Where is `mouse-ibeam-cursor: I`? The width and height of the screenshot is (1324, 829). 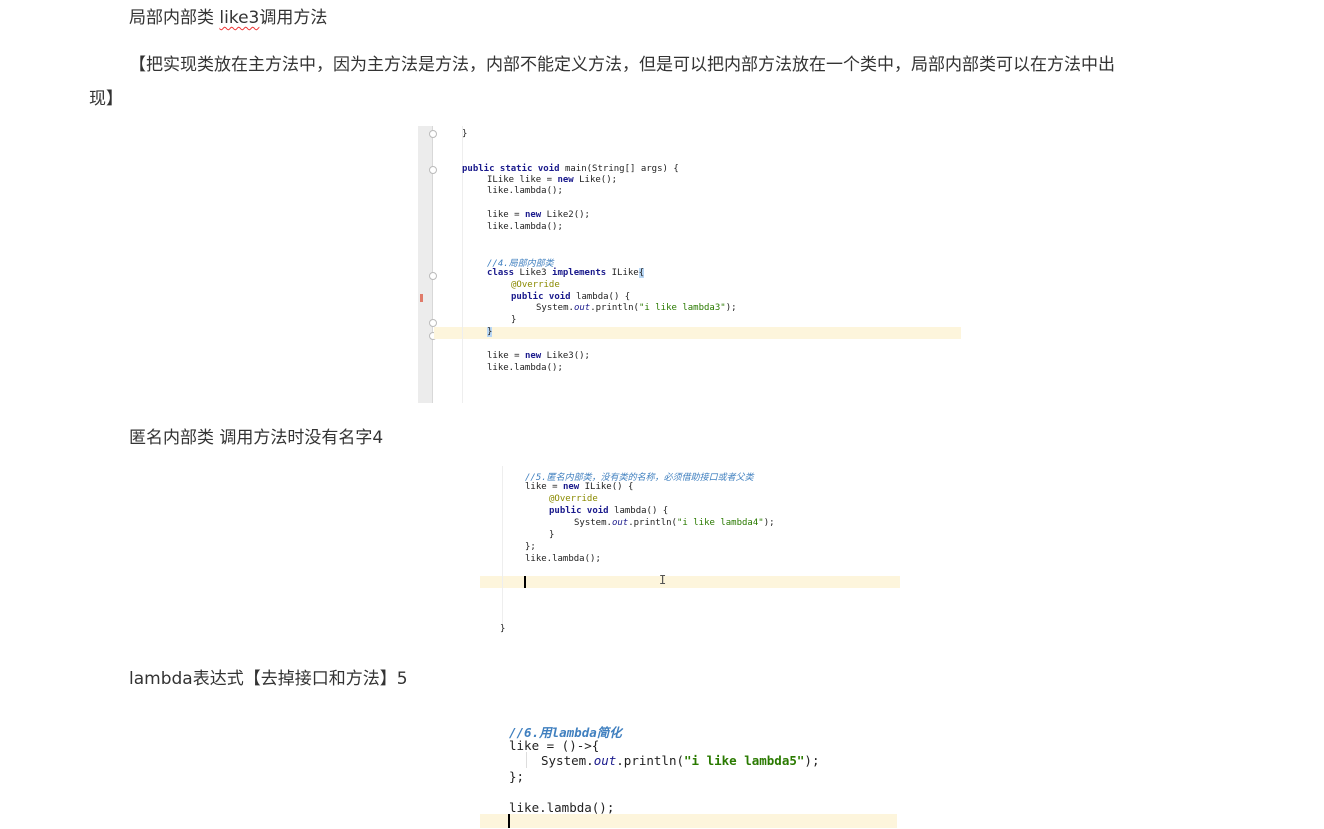 mouse-ibeam-cursor: I is located at coordinates (663, 580).